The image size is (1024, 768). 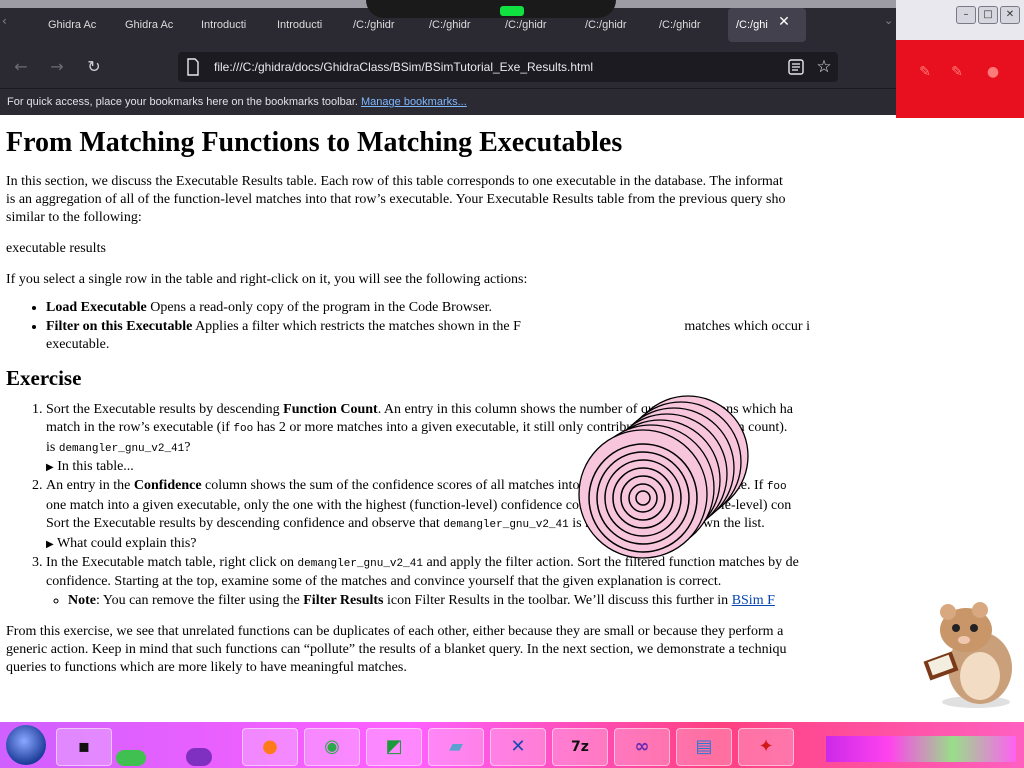 I want to click on red-toolbar-icon-2: ✎, so click(x=957, y=73).